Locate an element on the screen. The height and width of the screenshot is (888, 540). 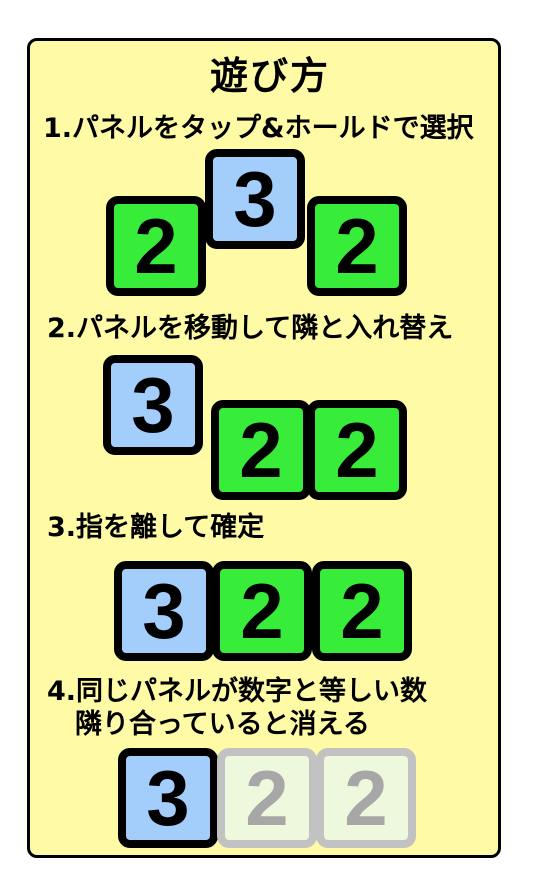
step-1-tile-left: 2 is located at coordinates (156, 246).